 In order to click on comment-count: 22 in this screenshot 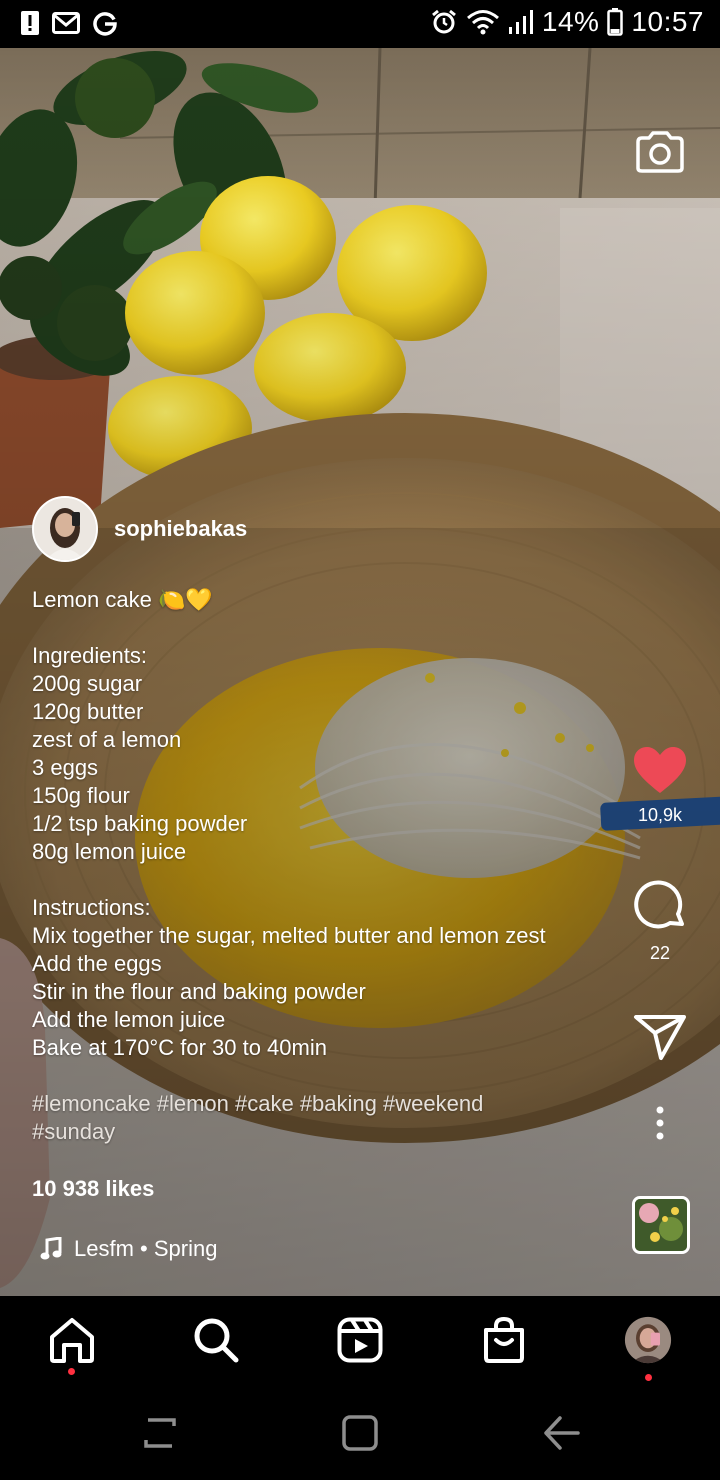, I will do `click(660, 953)`.